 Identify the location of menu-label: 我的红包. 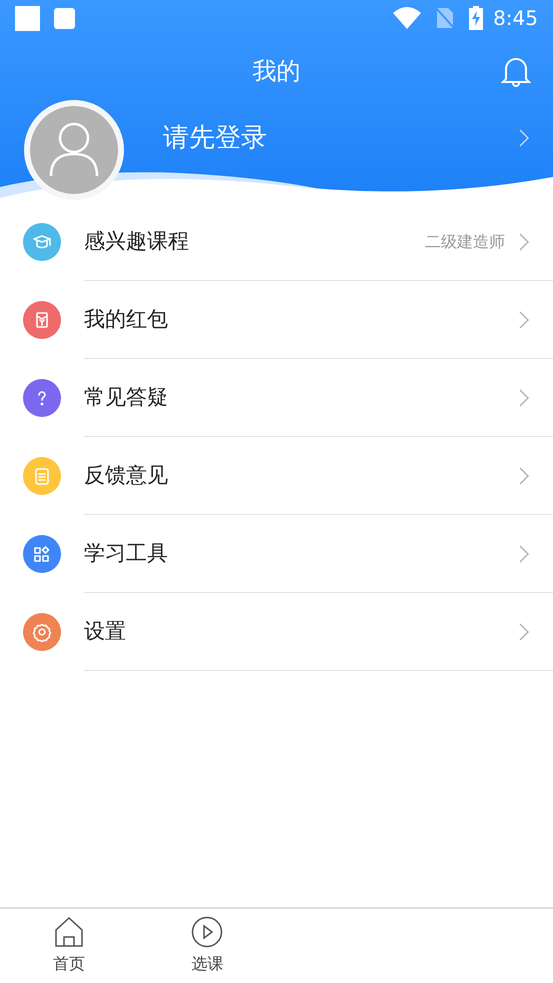
(126, 319).